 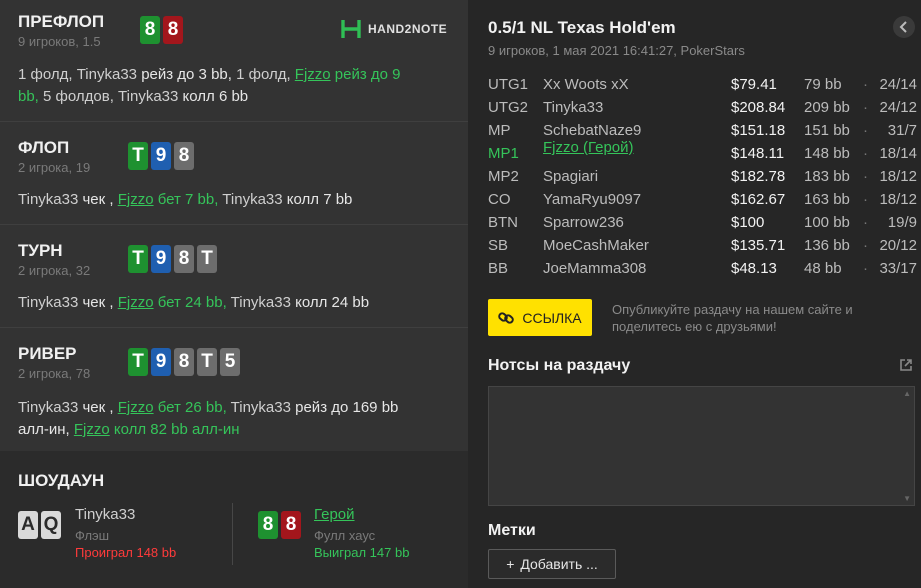 I want to click on player-stats: 19/9, so click(x=902, y=222).